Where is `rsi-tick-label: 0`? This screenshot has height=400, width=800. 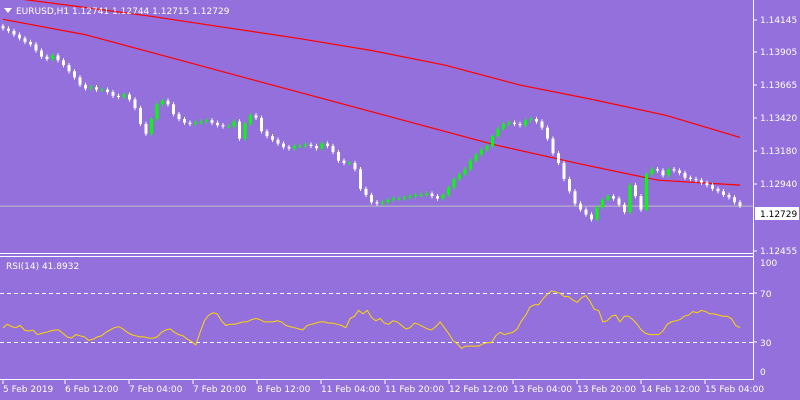 rsi-tick-label: 0 is located at coordinates (763, 373).